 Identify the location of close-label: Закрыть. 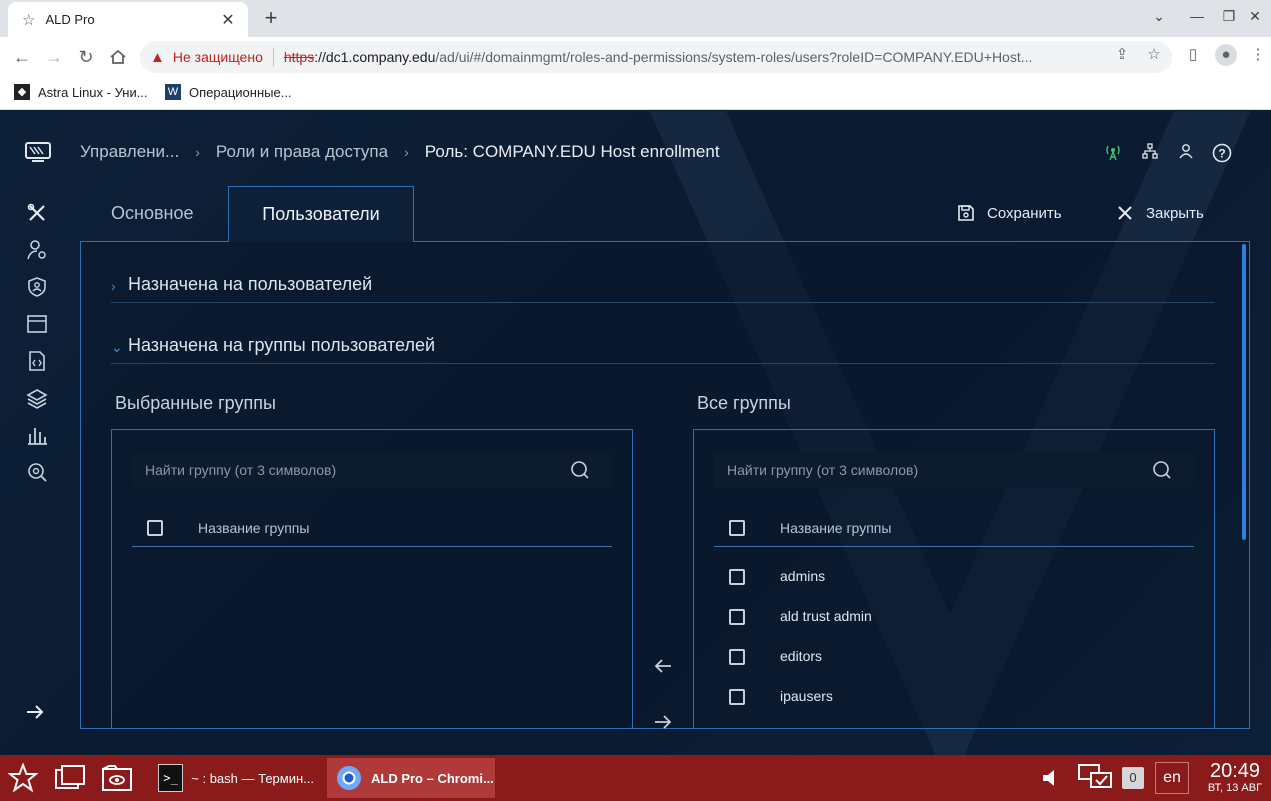
(1175, 213).